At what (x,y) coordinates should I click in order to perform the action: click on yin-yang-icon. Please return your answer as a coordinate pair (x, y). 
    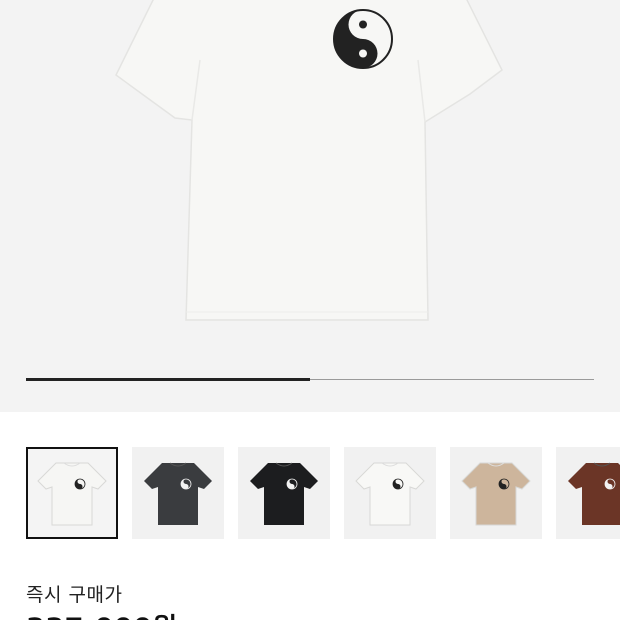
    Looking at the image, I should click on (363, 39).